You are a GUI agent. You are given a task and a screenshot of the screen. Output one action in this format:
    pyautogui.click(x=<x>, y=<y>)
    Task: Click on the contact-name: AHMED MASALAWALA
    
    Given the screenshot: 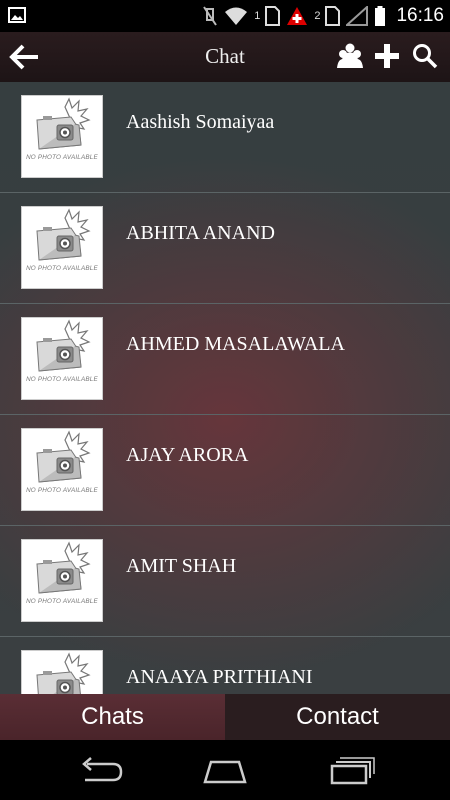 What is the action you would take?
    pyautogui.click(x=235, y=344)
    